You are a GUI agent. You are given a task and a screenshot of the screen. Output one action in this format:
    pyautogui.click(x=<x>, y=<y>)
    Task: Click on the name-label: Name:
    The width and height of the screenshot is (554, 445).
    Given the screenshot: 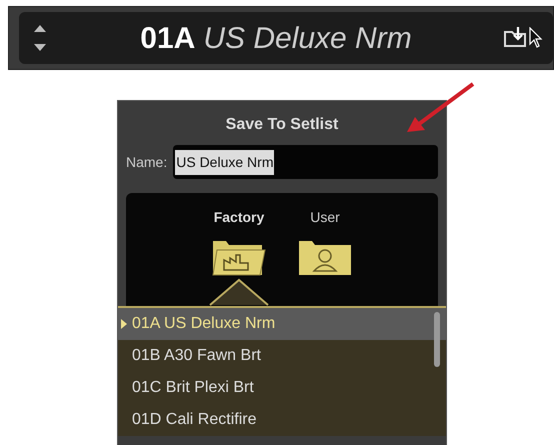 What is the action you would take?
    pyautogui.click(x=147, y=162)
    